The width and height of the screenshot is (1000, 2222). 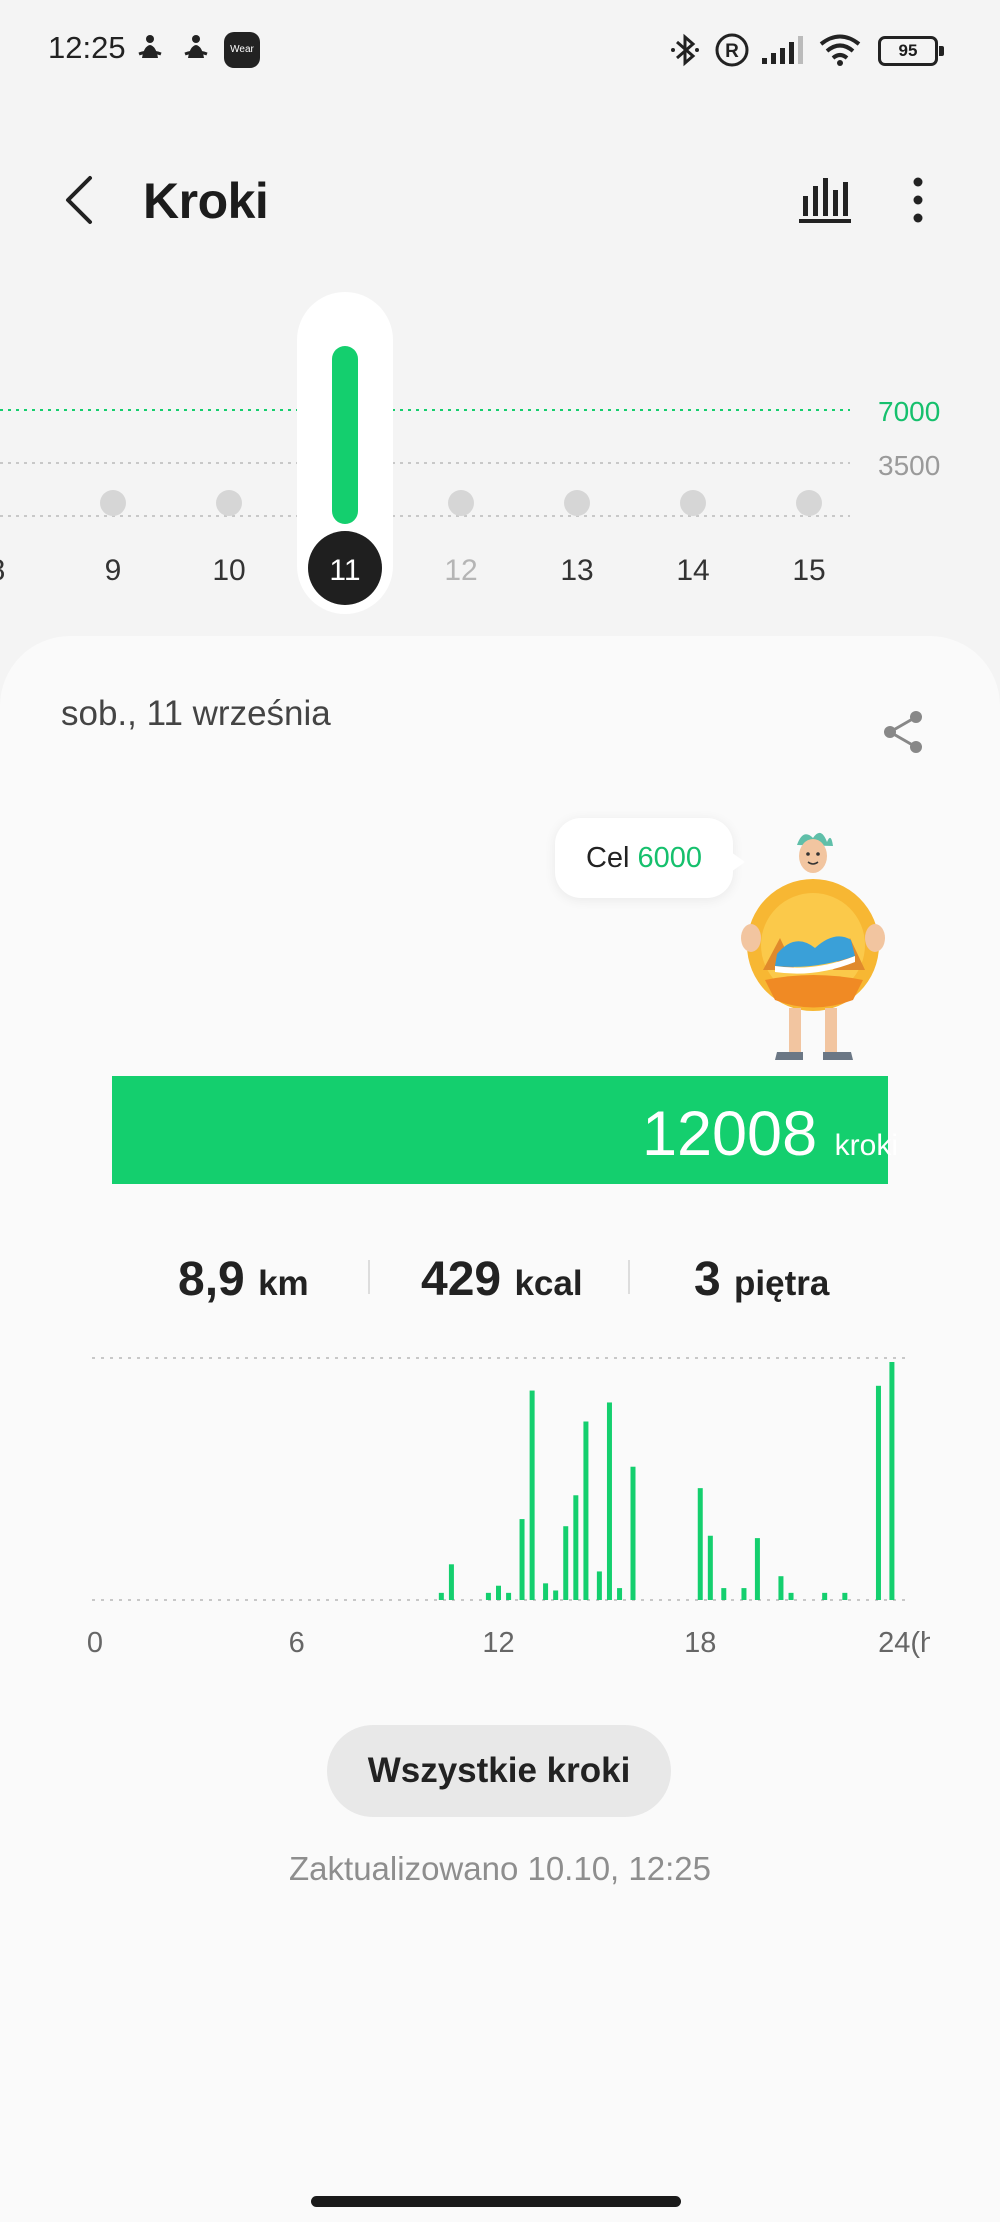 What do you see at coordinates (496, 2201) in the screenshot?
I see `home-indicator` at bounding box center [496, 2201].